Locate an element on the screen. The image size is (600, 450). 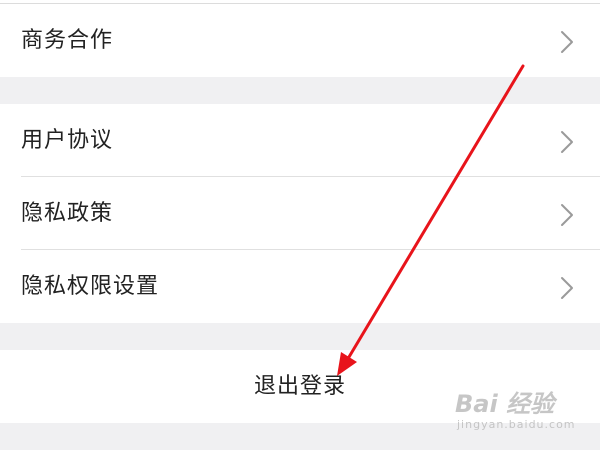
menu-item-label: 用户协议 is located at coordinates (67, 140).